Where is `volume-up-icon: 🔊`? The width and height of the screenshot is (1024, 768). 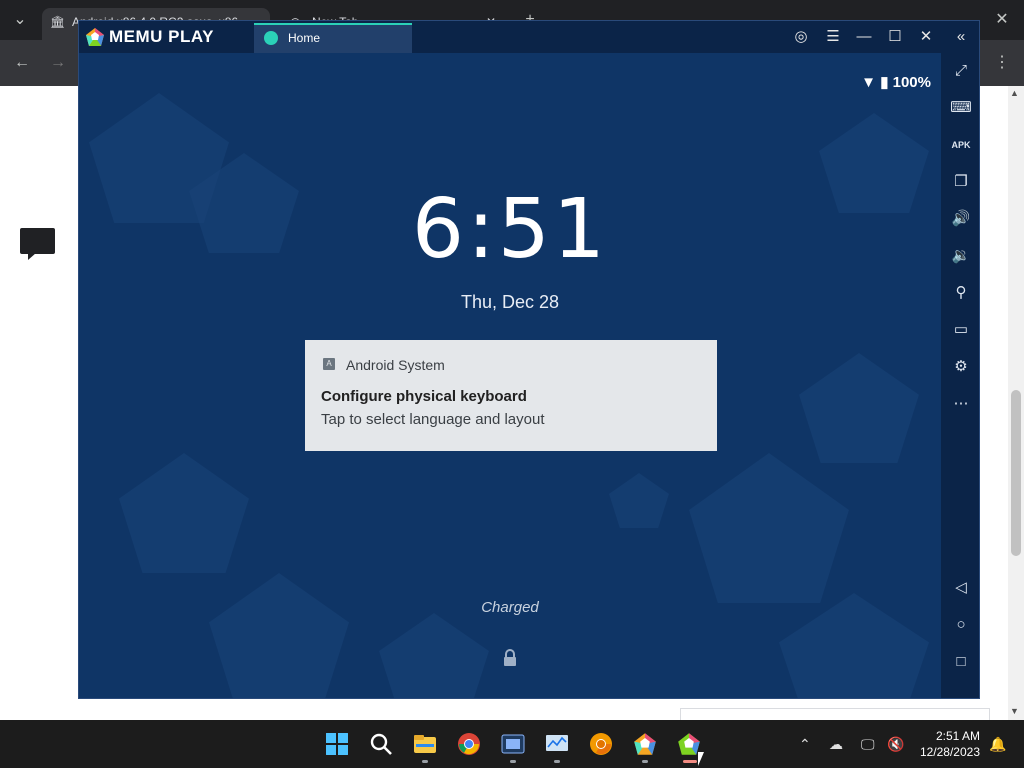 volume-up-icon: 🔊 is located at coordinates (961, 219).